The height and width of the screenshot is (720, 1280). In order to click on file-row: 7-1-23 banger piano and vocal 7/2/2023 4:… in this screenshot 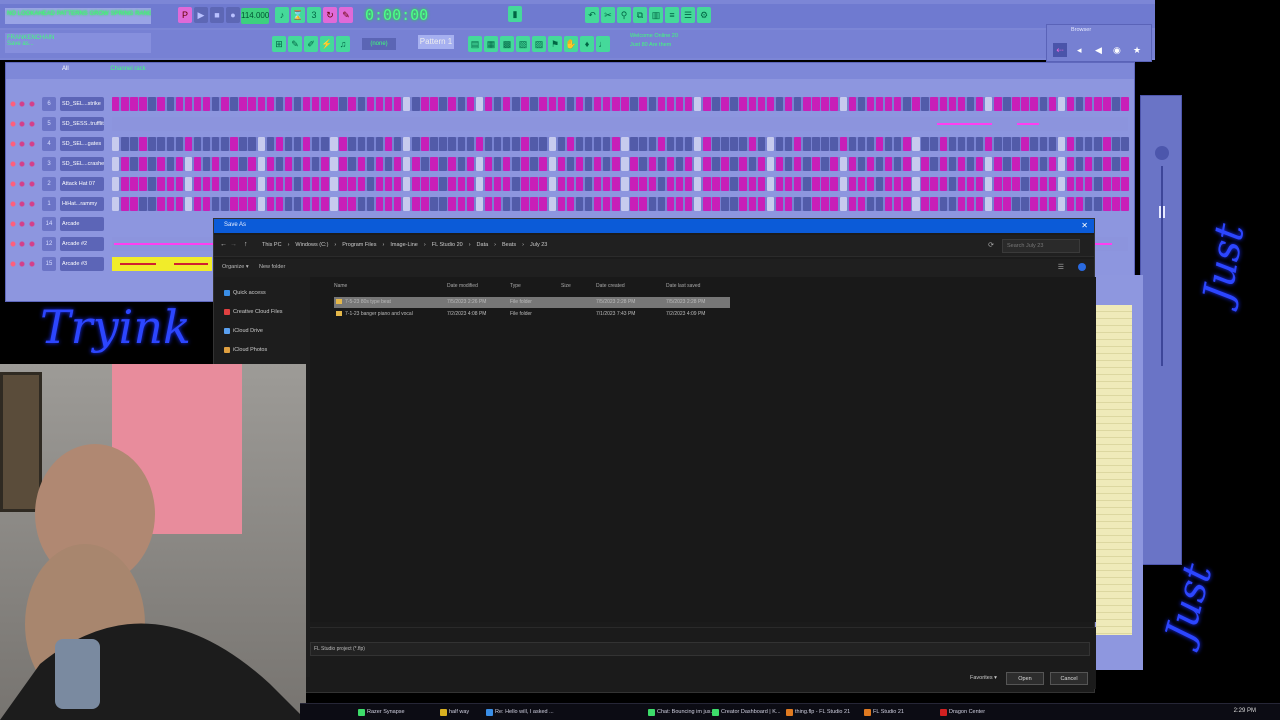, I will do `click(532, 314)`.